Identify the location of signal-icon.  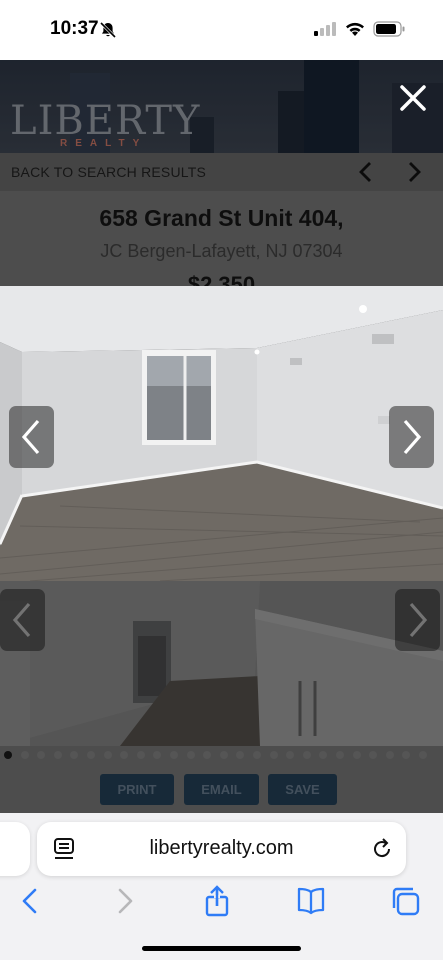
(325, 29).